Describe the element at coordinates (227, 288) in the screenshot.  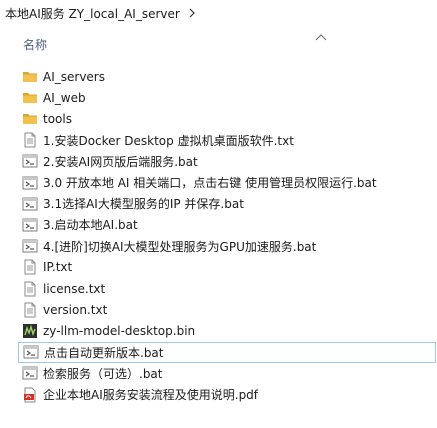
I see `file-row: license.txt` at that location.